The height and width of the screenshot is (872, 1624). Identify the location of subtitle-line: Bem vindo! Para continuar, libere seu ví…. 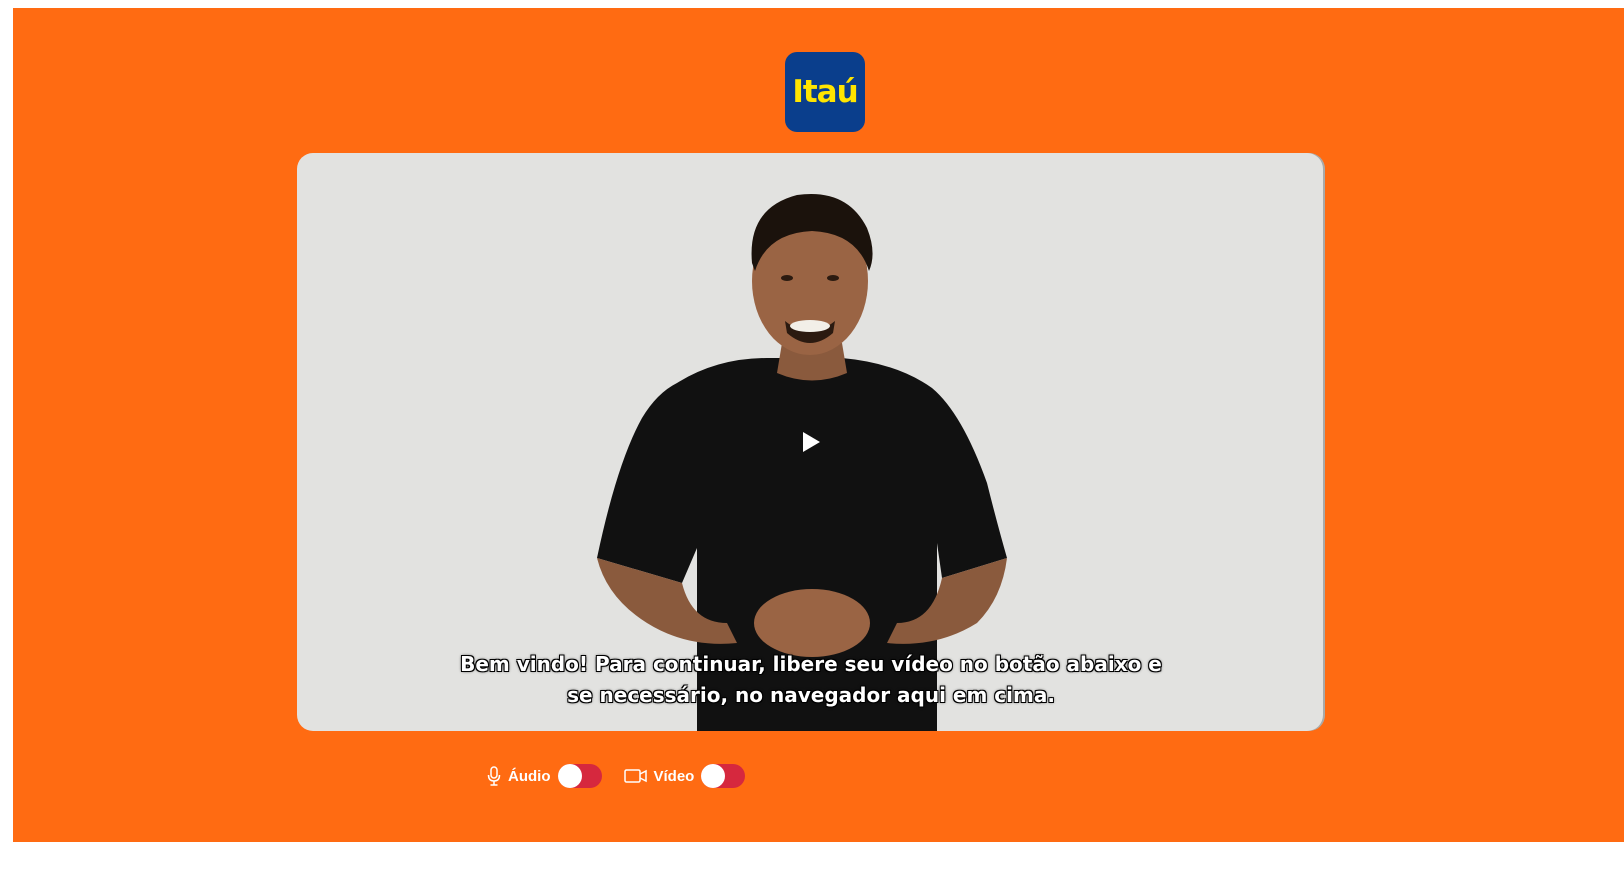
(811, 664).